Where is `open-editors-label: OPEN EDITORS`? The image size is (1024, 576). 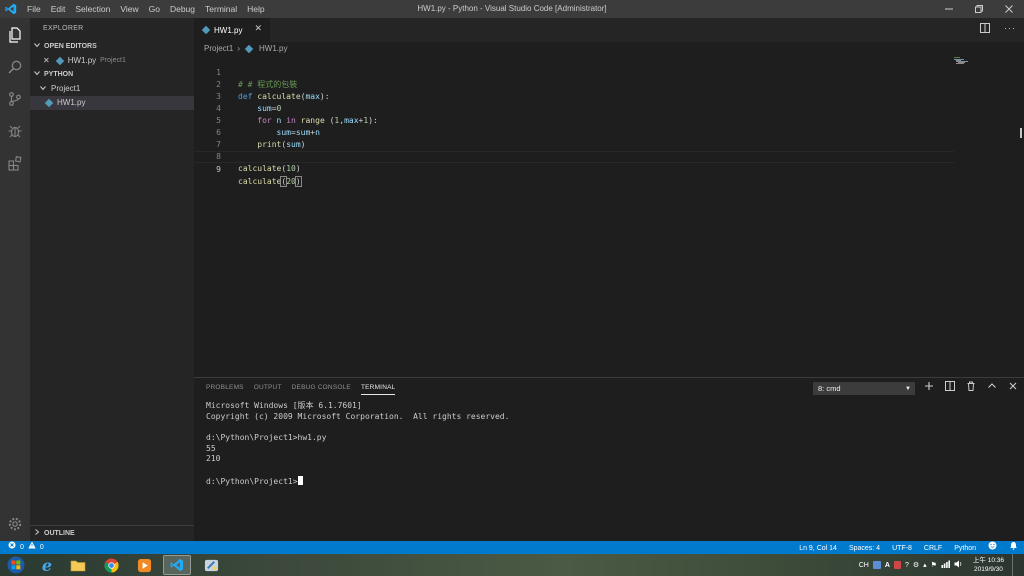
open-editors-label: OPEN EDITORS is located at coordinates (70, 46).